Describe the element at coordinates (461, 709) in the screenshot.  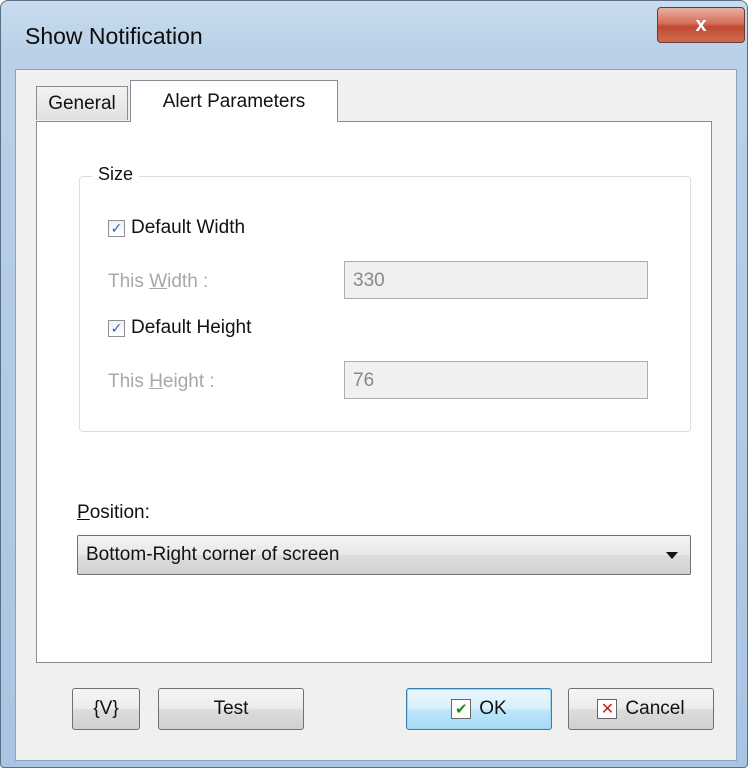
I see `check-icon: ✔` at that location.